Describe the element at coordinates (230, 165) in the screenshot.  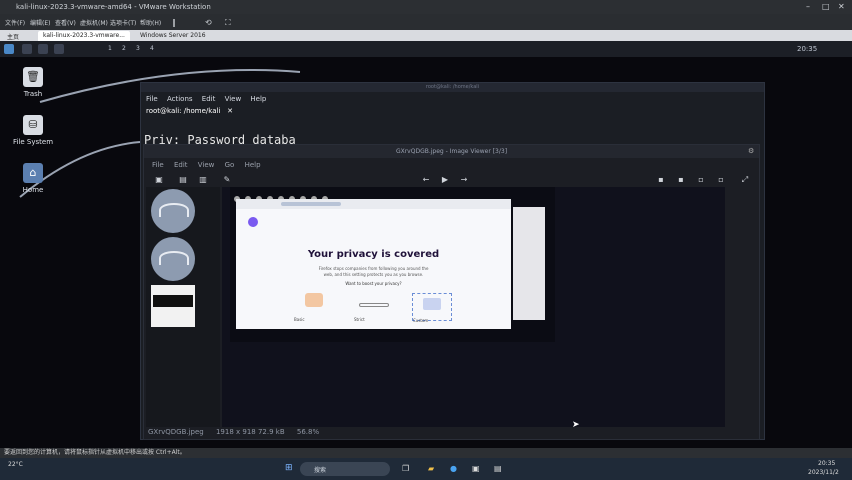
I see `viewer-menu-go: Go` at that location.